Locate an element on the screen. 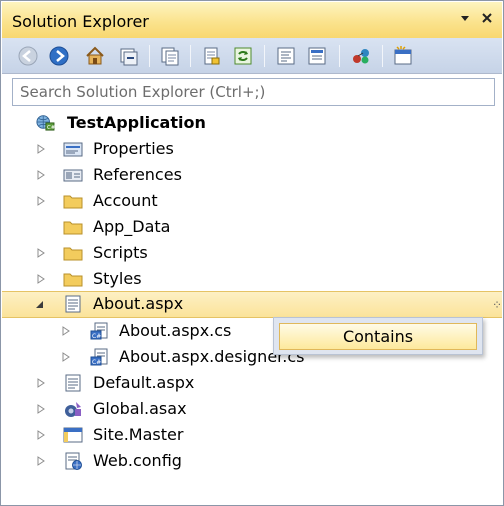 This screenshot has height=506, width=504. forward-button is located at coordinates (59, 56).